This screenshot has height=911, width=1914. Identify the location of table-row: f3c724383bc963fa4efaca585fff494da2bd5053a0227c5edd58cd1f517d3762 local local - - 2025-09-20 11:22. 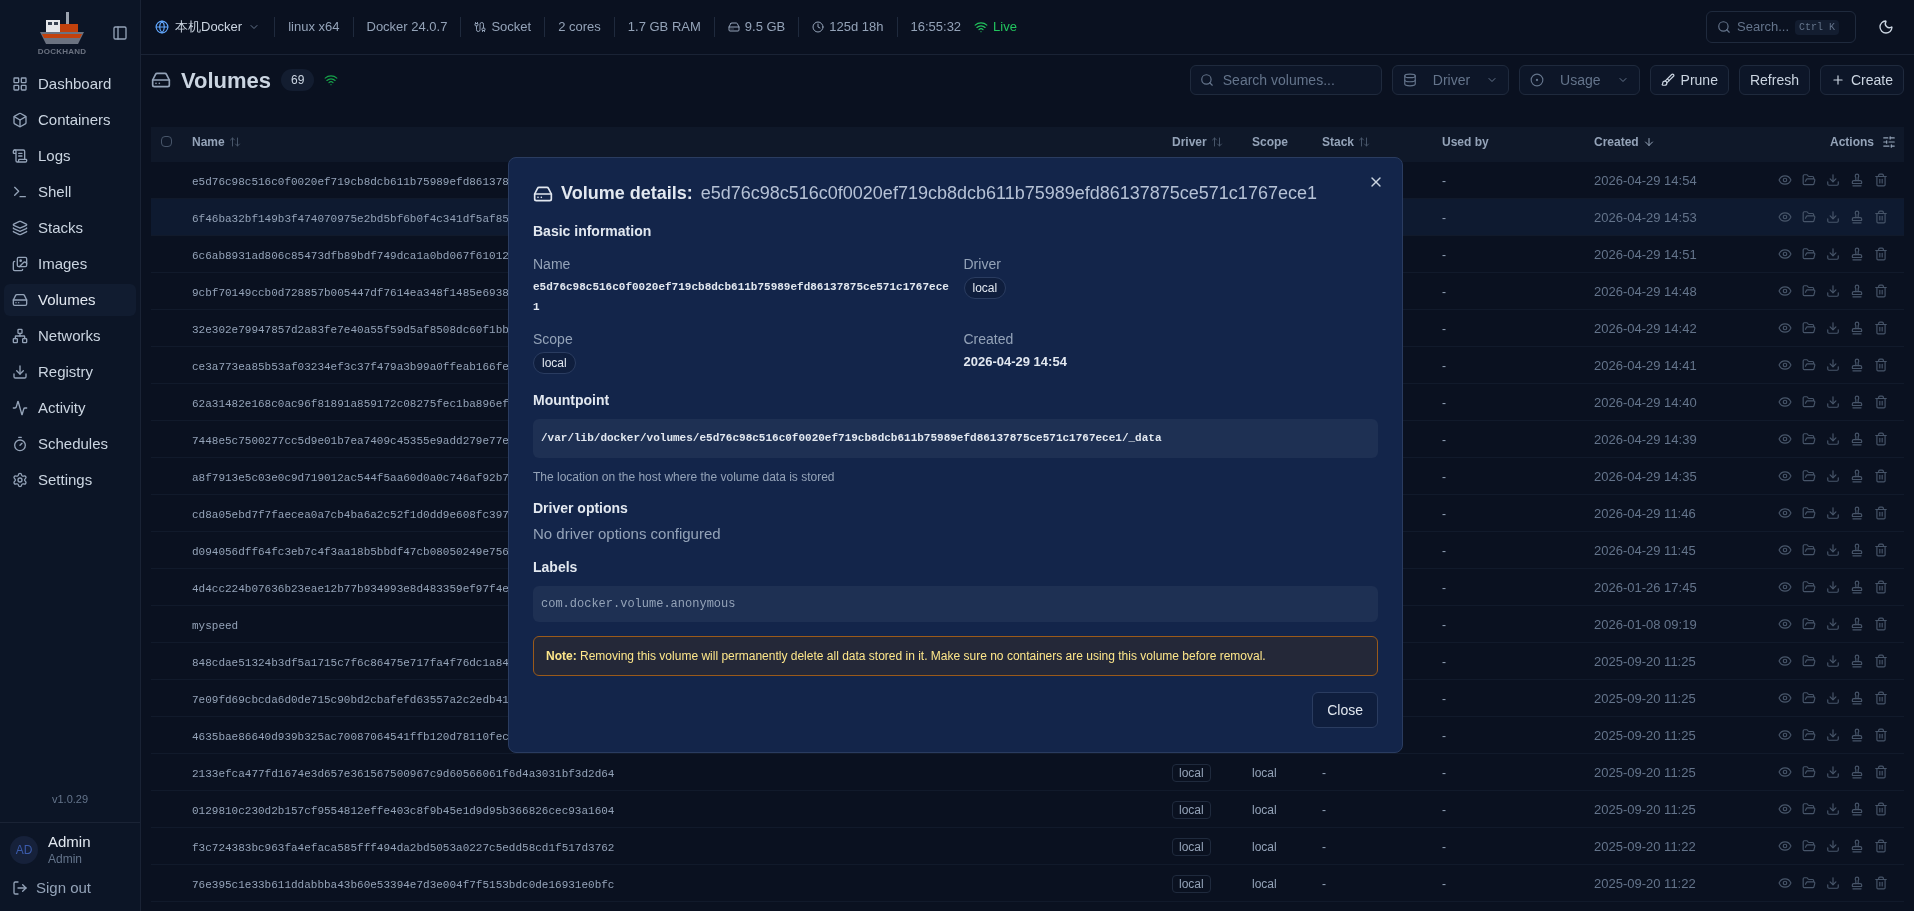
(1027, 846).